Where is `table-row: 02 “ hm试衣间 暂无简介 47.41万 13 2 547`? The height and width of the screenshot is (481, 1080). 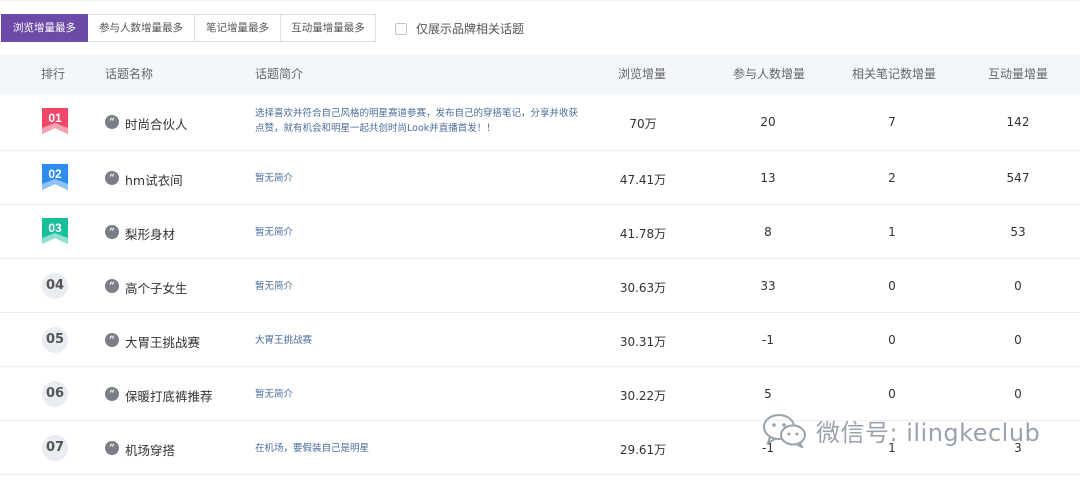 table-row: 02 “ hm试衣间 暂无简介 47.41万 13 2 547 is located at coordinates (540, 178).